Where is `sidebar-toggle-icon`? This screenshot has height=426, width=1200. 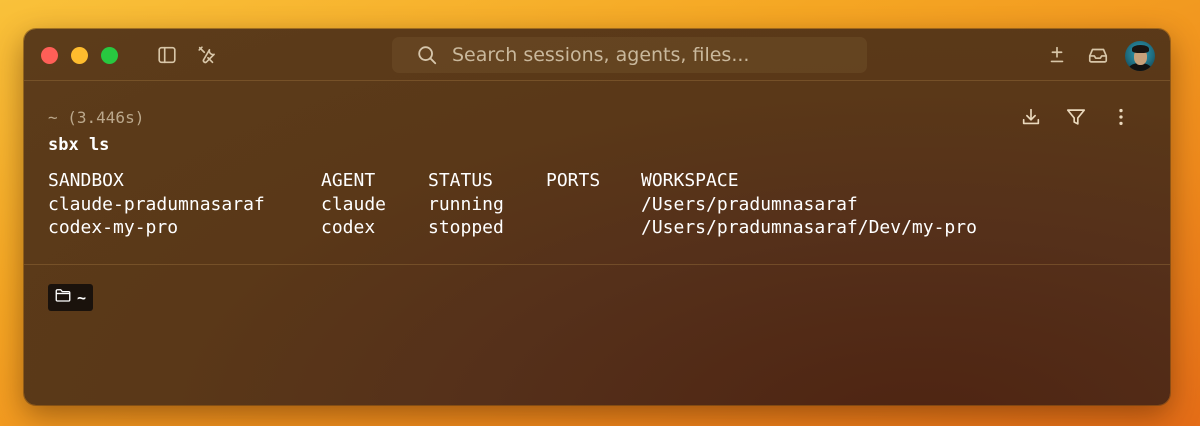
sidebar-toggle-icon is located at coordinates (167, 55).